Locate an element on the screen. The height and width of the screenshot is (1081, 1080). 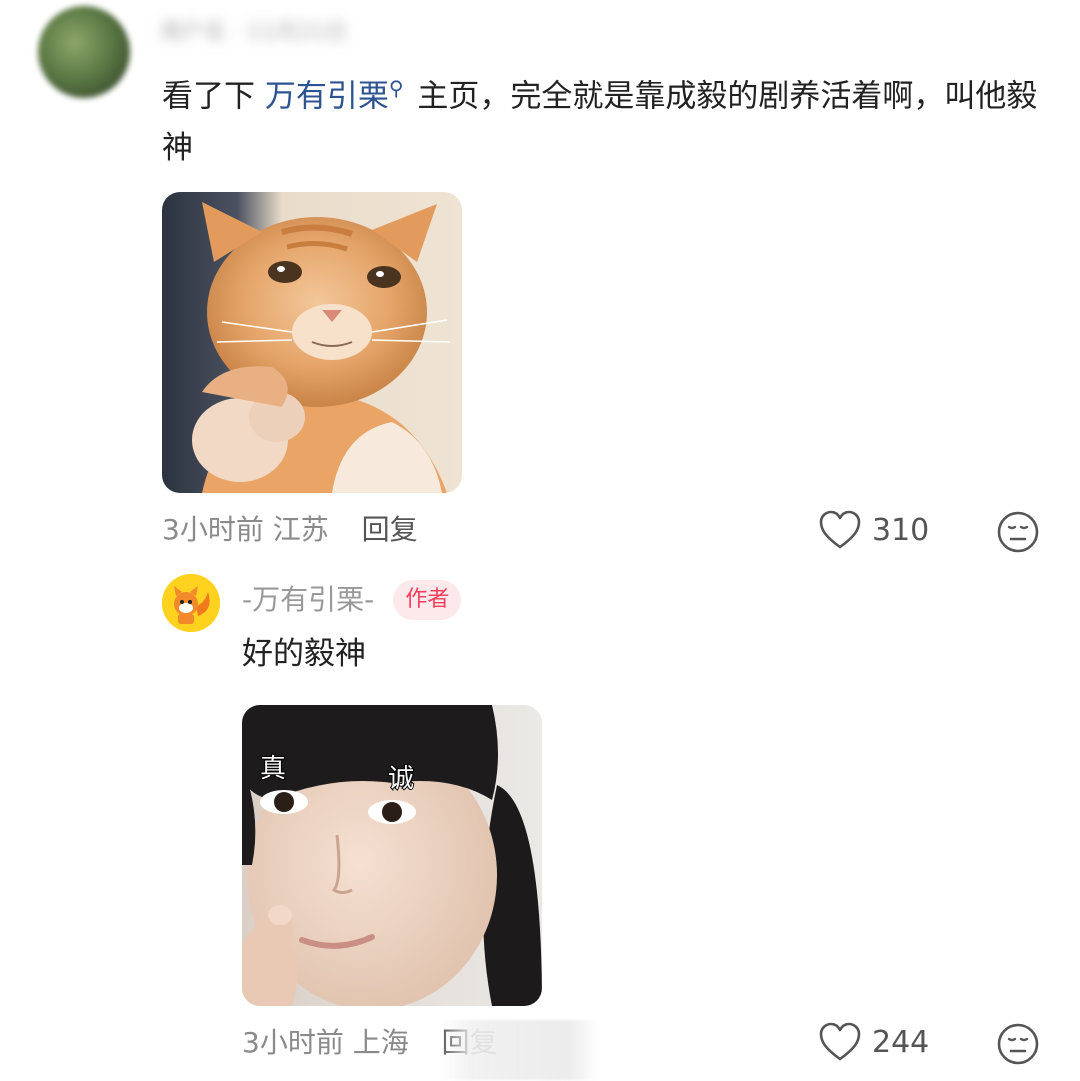
comment-text-prefix: 看了下 is located at coordinates (213, 96).